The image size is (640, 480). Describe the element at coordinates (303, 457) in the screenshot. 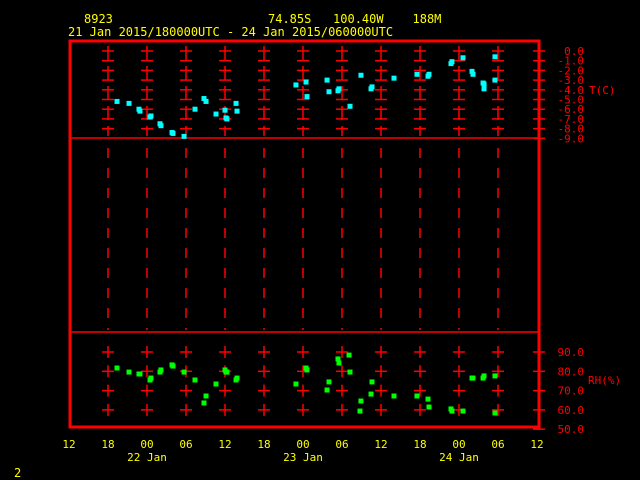

I see `x-date-label: 23 Jan` at that location.